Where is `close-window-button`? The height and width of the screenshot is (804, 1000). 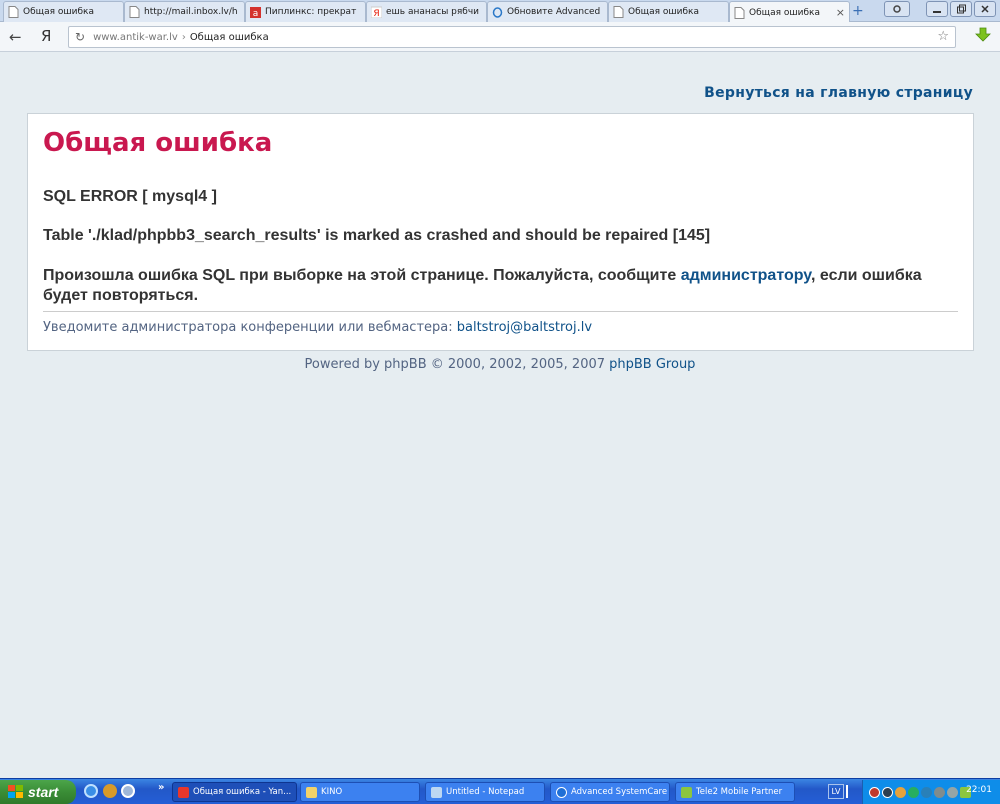 close-window-button is located at coordinates (985, 9).